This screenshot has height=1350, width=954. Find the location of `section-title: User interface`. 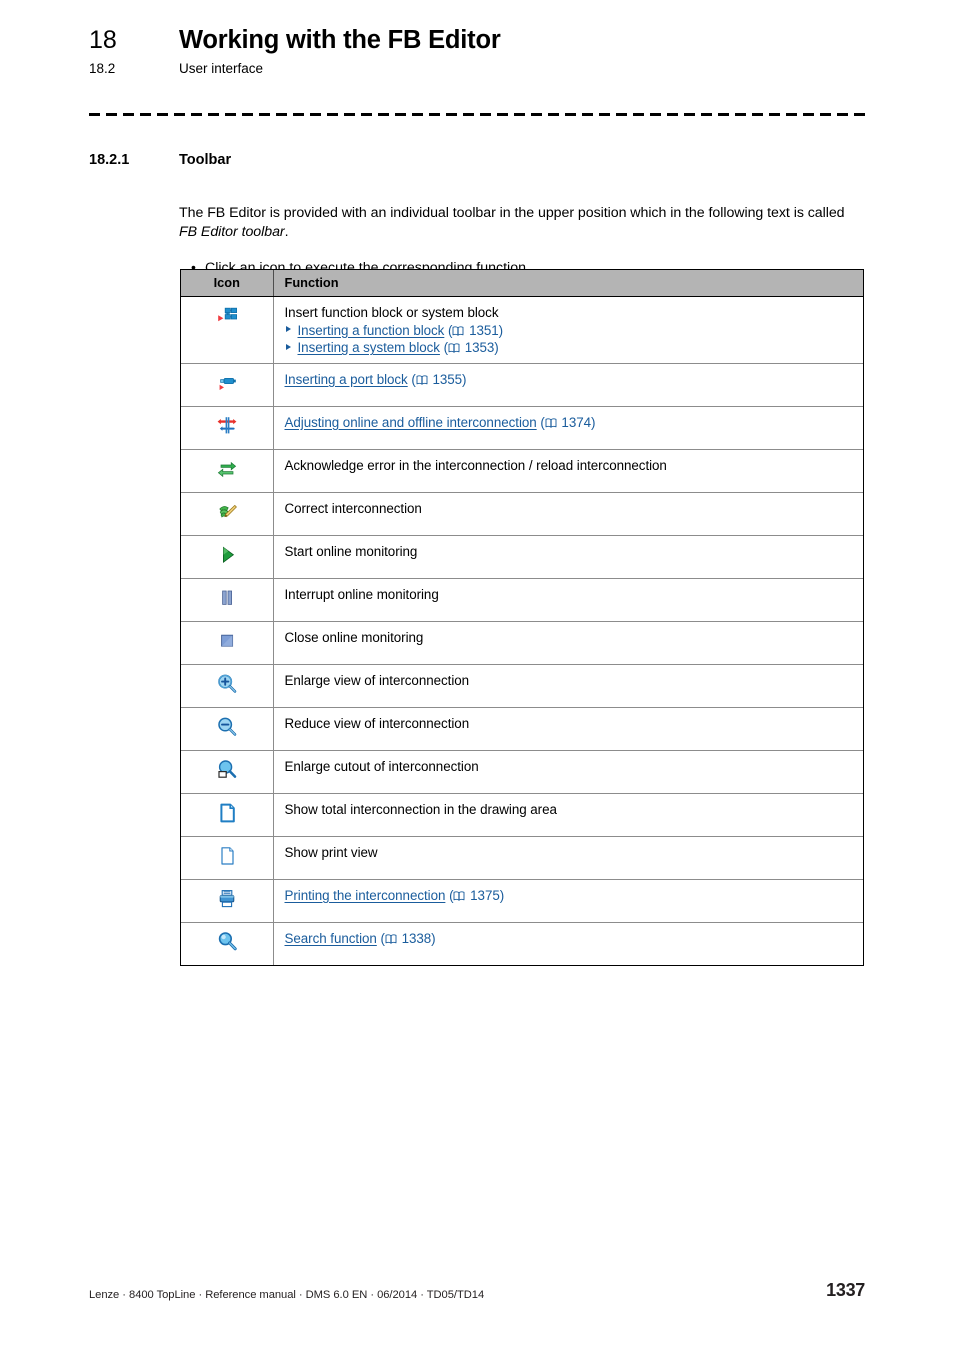

section-title: User interface is located at coordinates (221, 68).